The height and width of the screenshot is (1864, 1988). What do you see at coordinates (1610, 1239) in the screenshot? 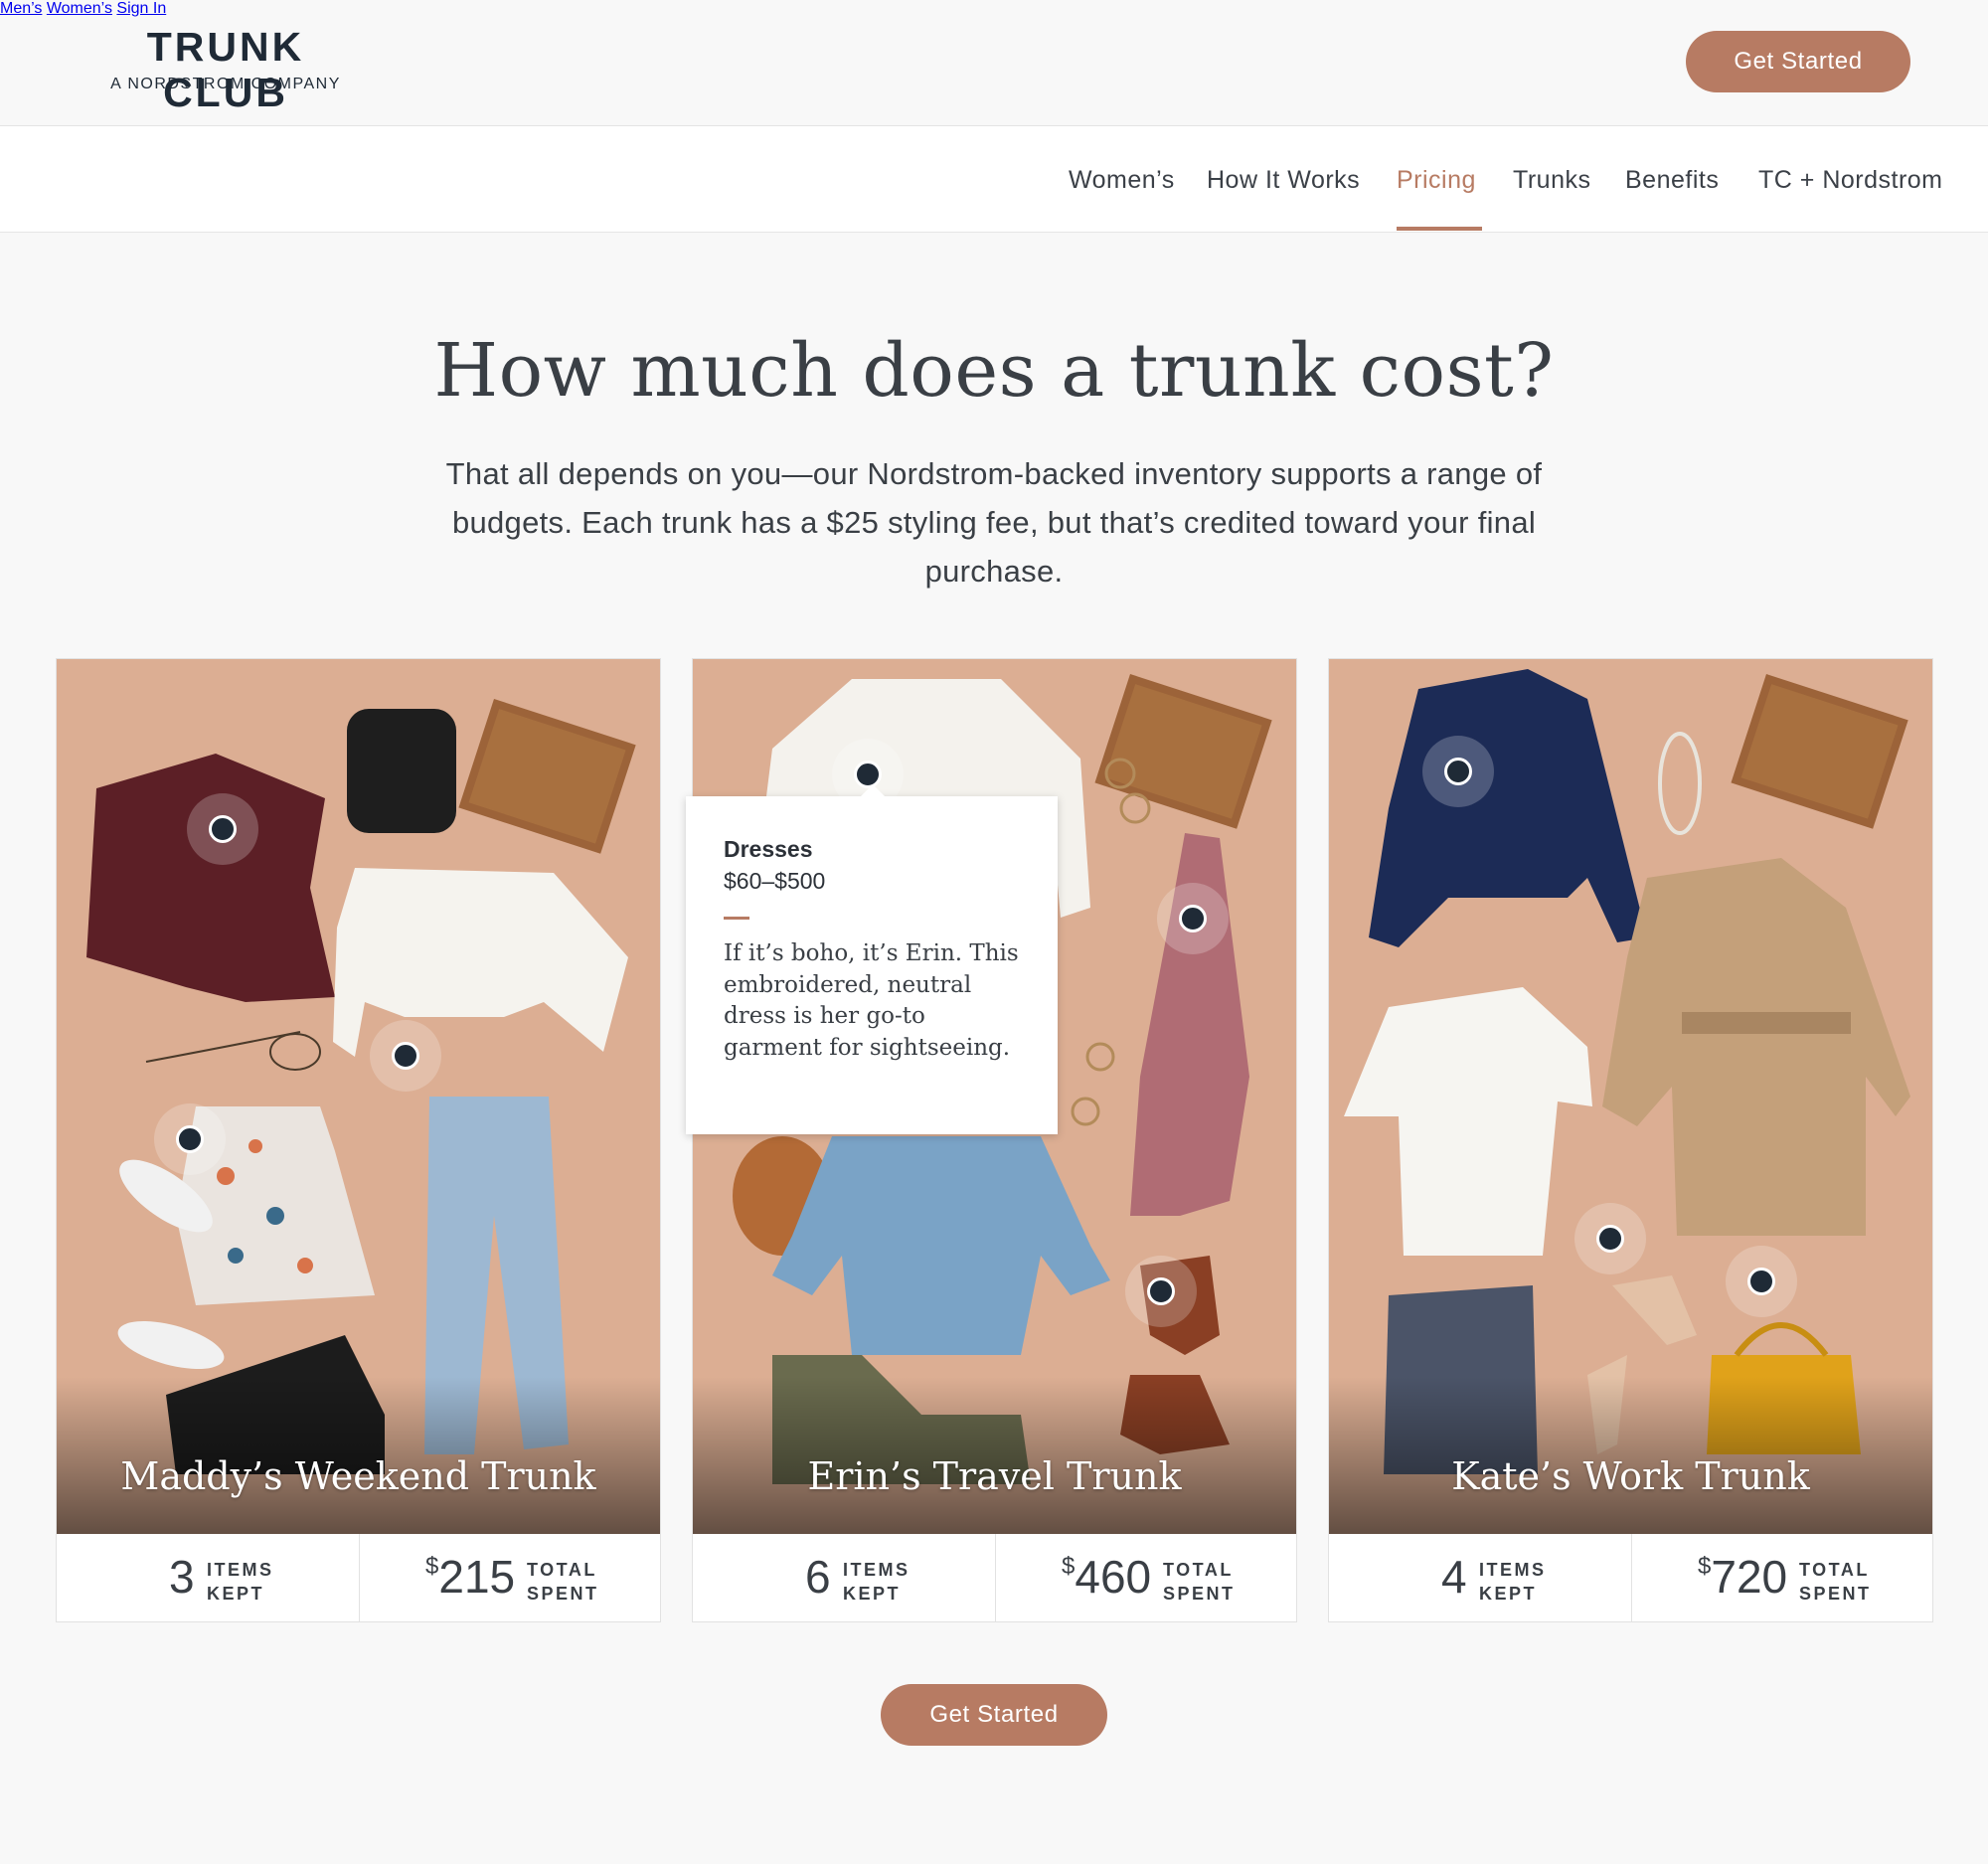
I see `hotspot-heels` at bounding box center [1610, 1239].